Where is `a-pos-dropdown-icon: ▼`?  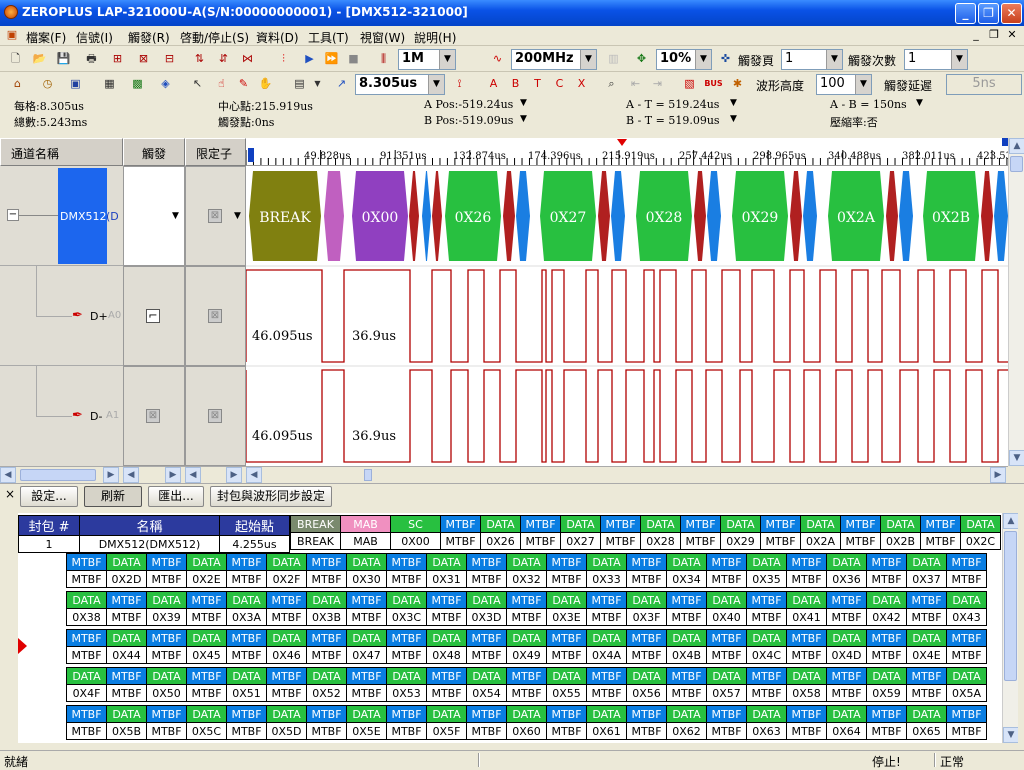 a-pos-dropdown-icon: ▼ is located at coordinates (523, 103).